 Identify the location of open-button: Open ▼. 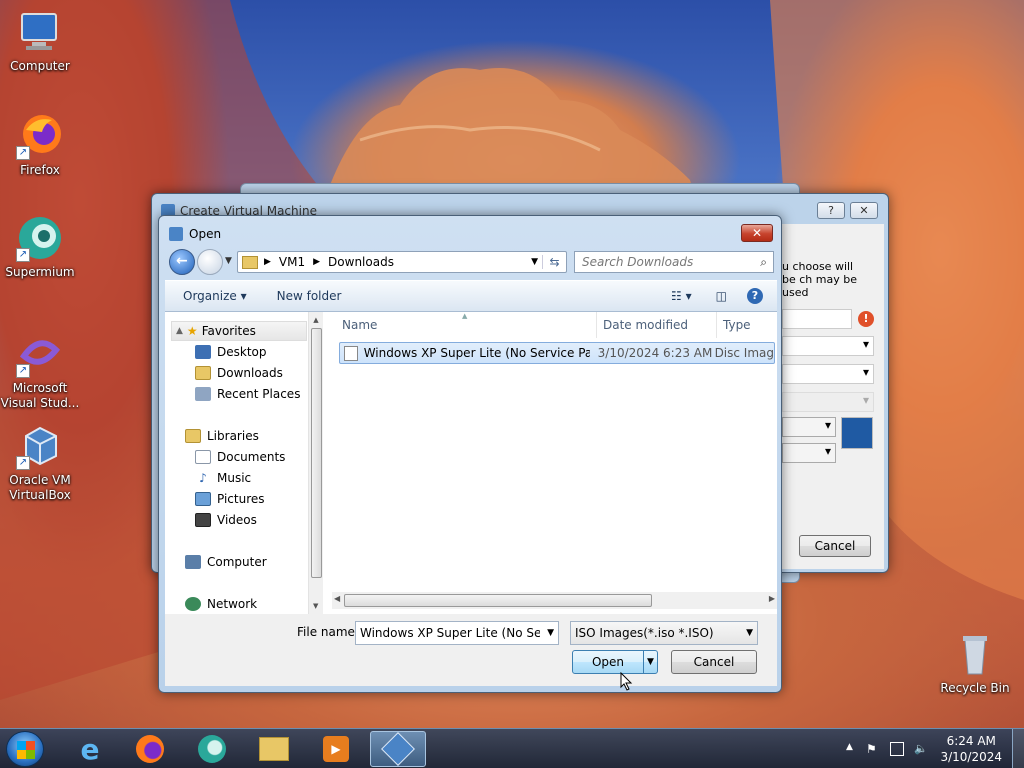
(615, 662).